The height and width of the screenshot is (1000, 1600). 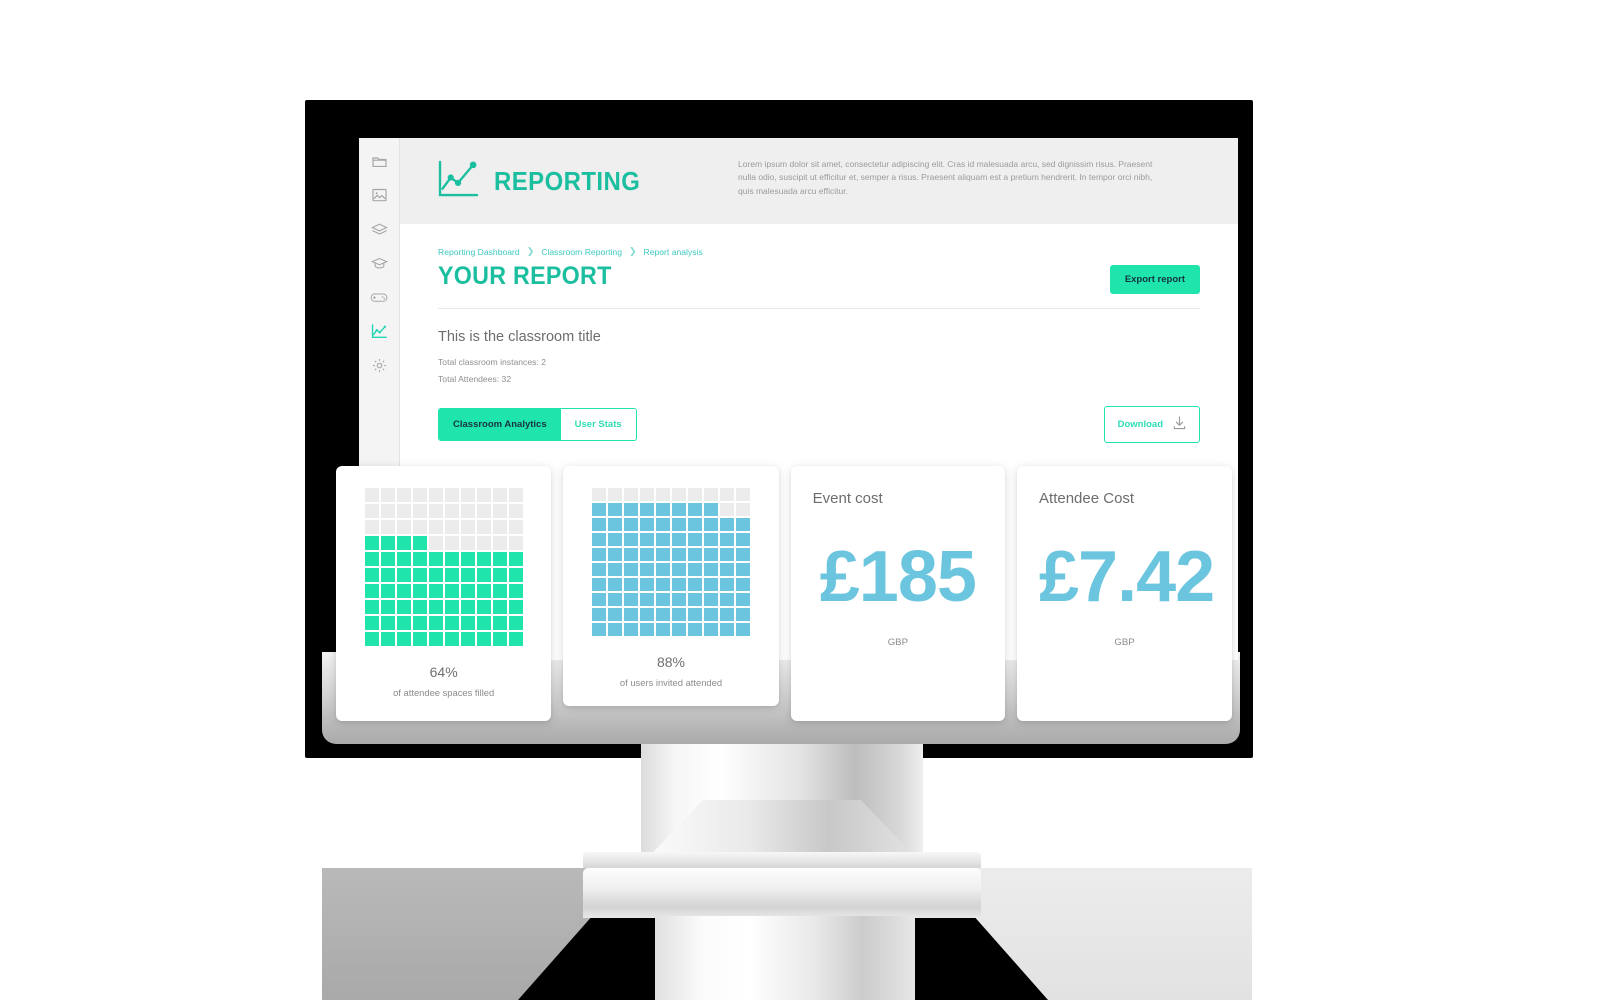 What do you see at coordinates (379, 229) in the screenshot?
I see `sidebar-item-library` at bounding box center [379, 229].